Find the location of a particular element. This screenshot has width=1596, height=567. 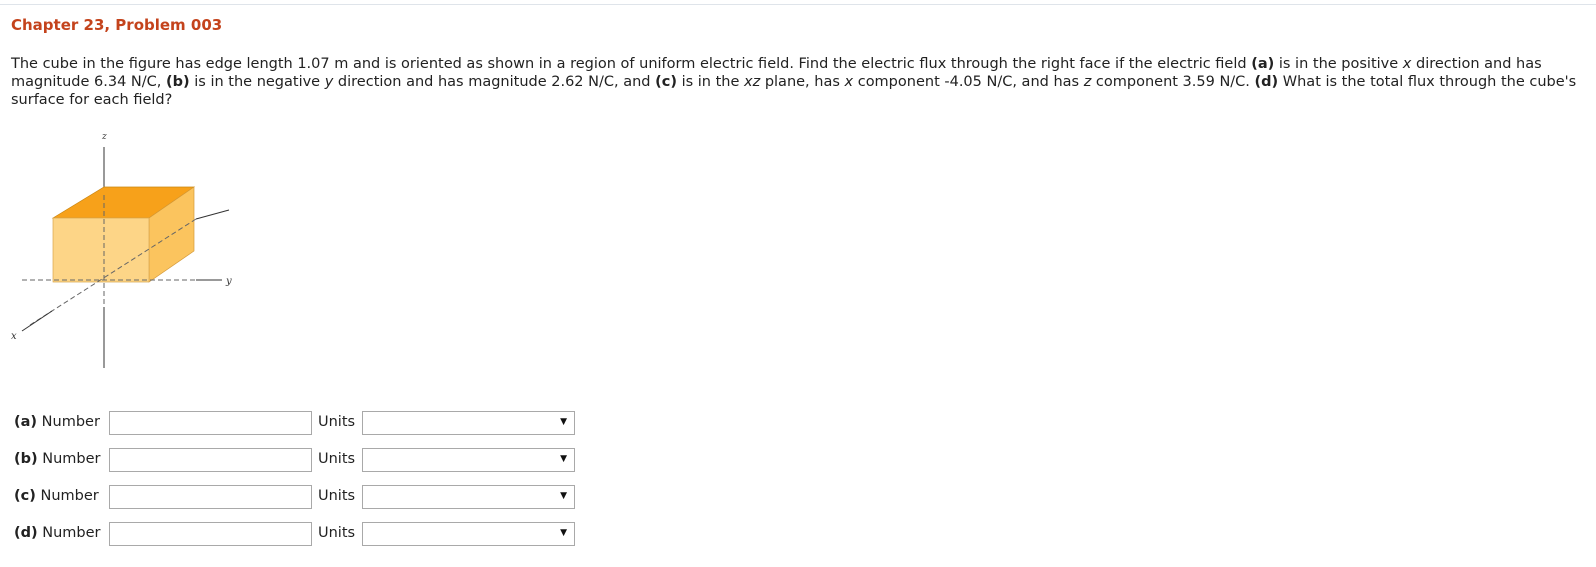

cube-figure: z y x is located at coordinates (125, 250).